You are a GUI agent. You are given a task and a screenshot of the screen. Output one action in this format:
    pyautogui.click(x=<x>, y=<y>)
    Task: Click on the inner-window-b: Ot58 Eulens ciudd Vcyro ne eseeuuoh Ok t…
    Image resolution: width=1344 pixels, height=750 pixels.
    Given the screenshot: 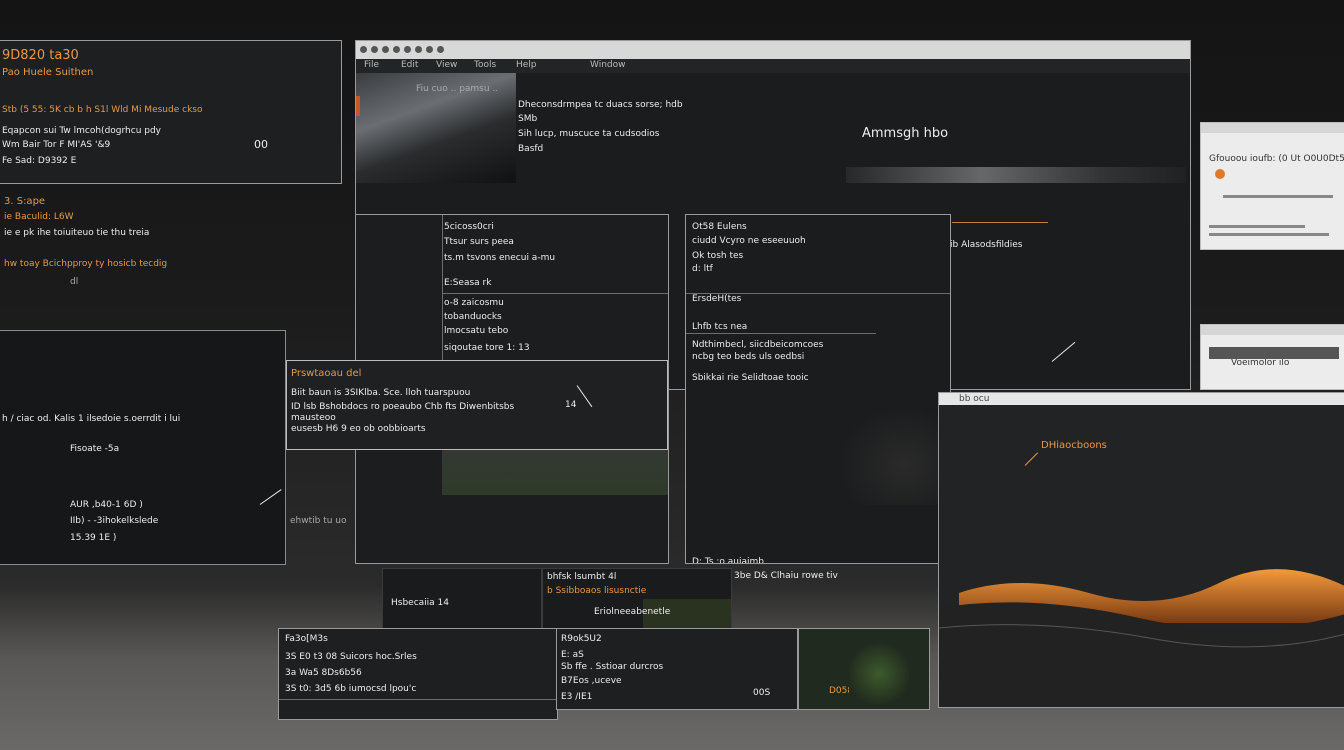 What is the action you would take?
    pyautogui.click(x=818, y=389)
    